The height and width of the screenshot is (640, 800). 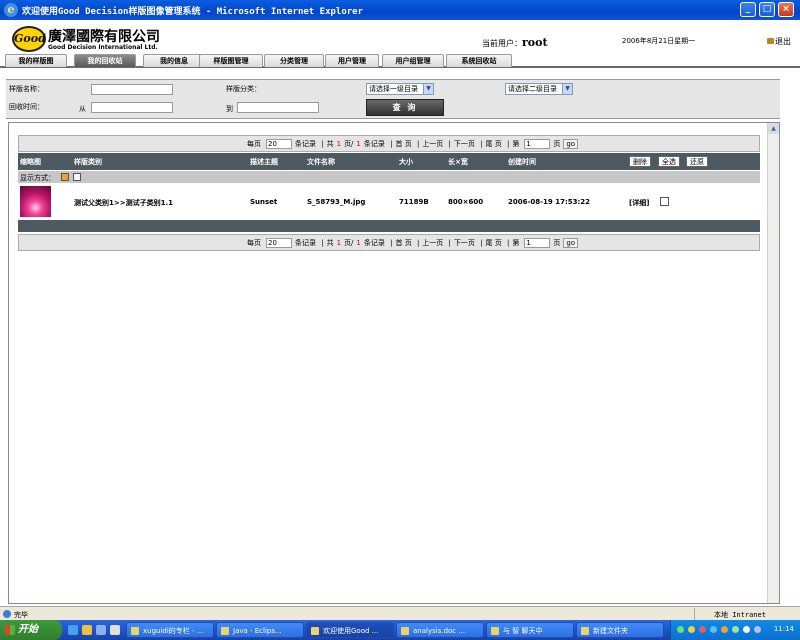 What do you see at coordinates (697, 161) in the screenshot?
I see `restore-button: 还原` at bounding box center [697, 161].